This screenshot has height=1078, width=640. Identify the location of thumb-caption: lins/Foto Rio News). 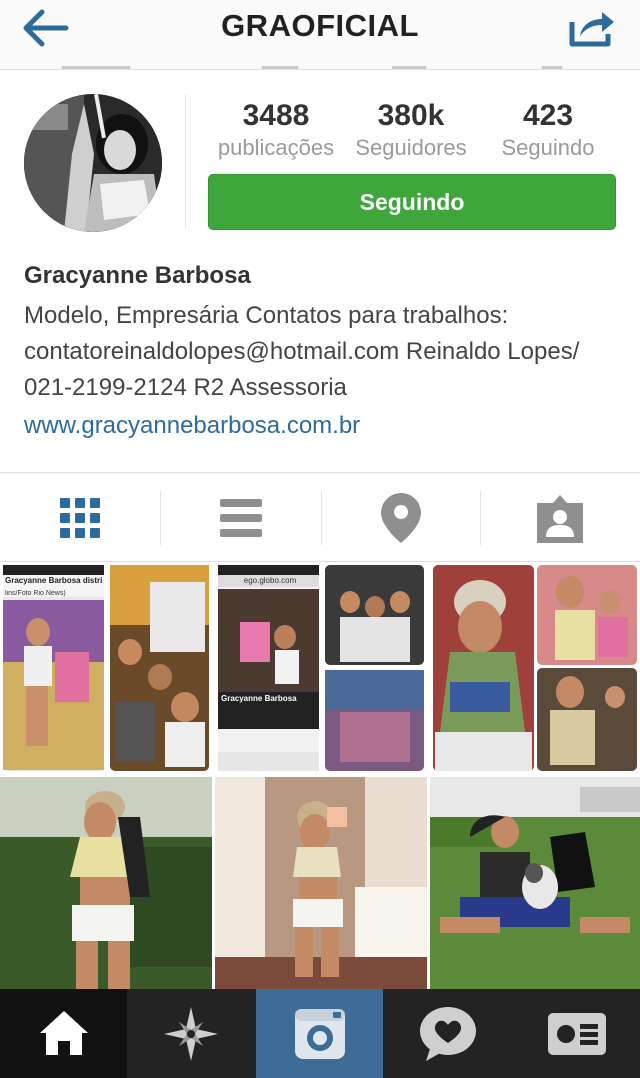
(35, 593).